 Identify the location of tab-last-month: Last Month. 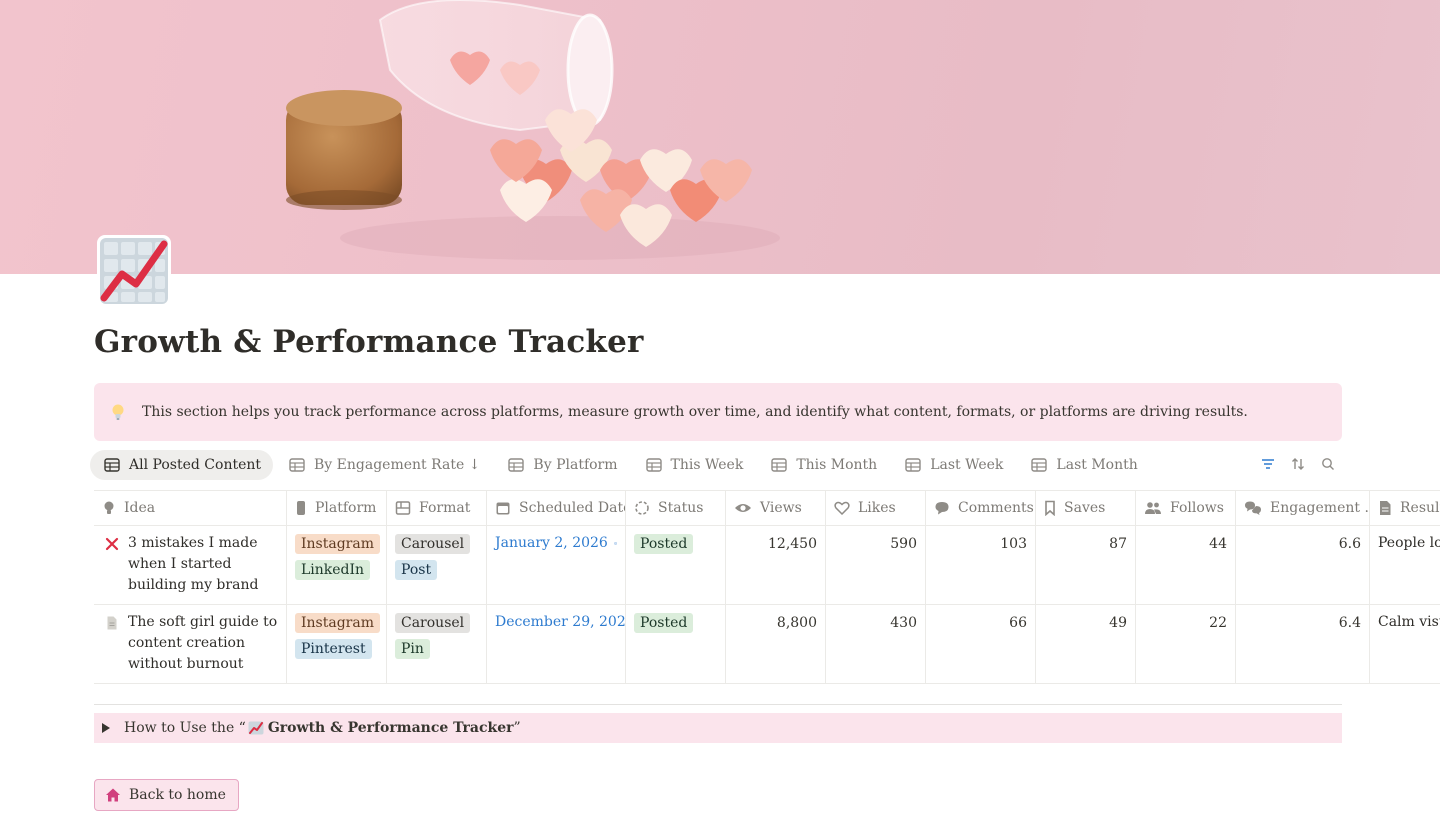
(1083, 465).